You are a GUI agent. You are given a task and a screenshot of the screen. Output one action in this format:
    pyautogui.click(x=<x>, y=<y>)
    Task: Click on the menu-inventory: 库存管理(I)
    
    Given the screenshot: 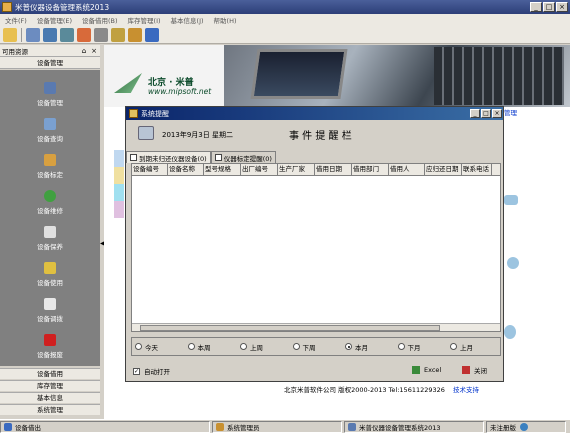 What is the action you would take?
    pyautogui.click(x=144, y=20)
    